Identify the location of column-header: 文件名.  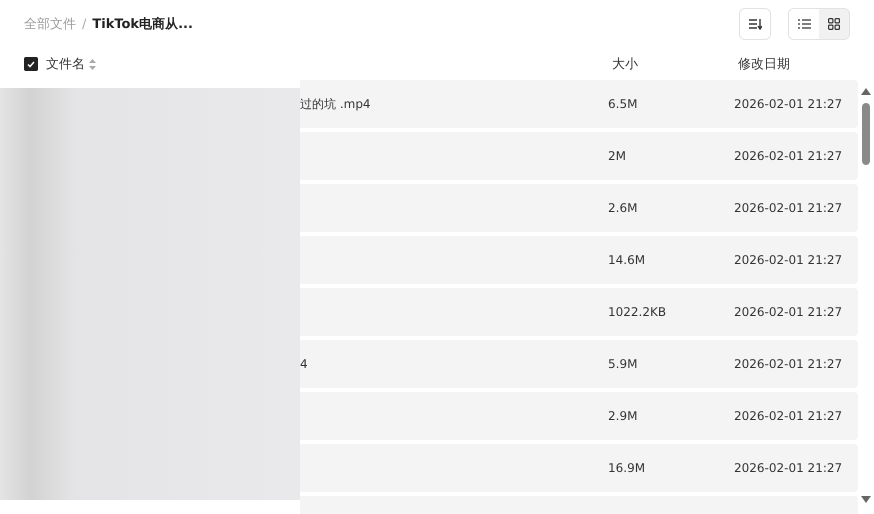
(65, 64).